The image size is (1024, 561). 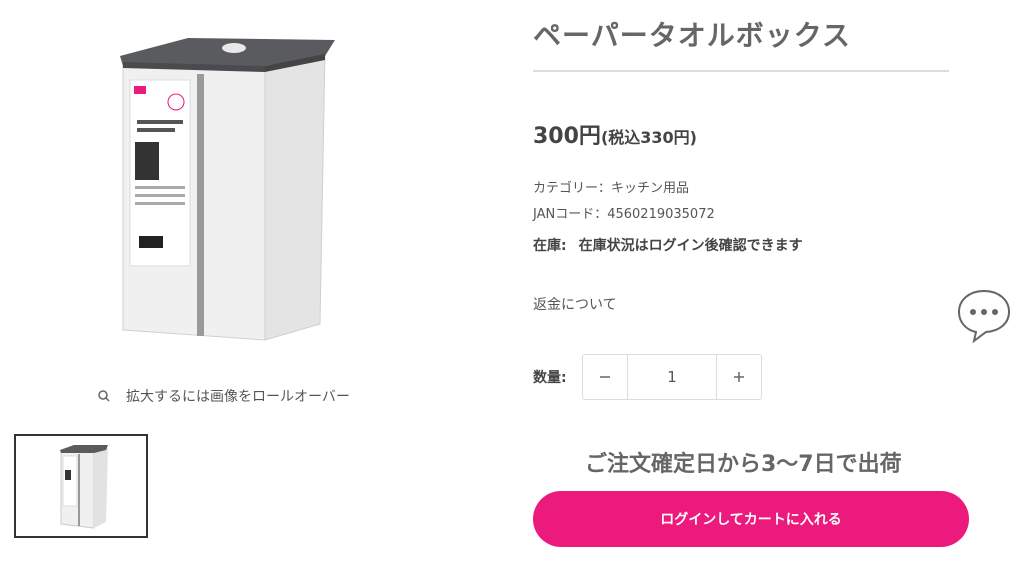 What do you see at coordinates (104, 396) in the screenshot?
I see `magnifier-icon` at bounding box center [104, 396].